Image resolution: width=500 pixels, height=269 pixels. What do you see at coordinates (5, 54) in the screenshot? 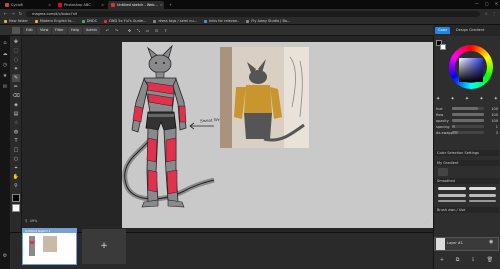
I see `sidebar-cloud-icon: ☁` at bounding box center [5, 54].